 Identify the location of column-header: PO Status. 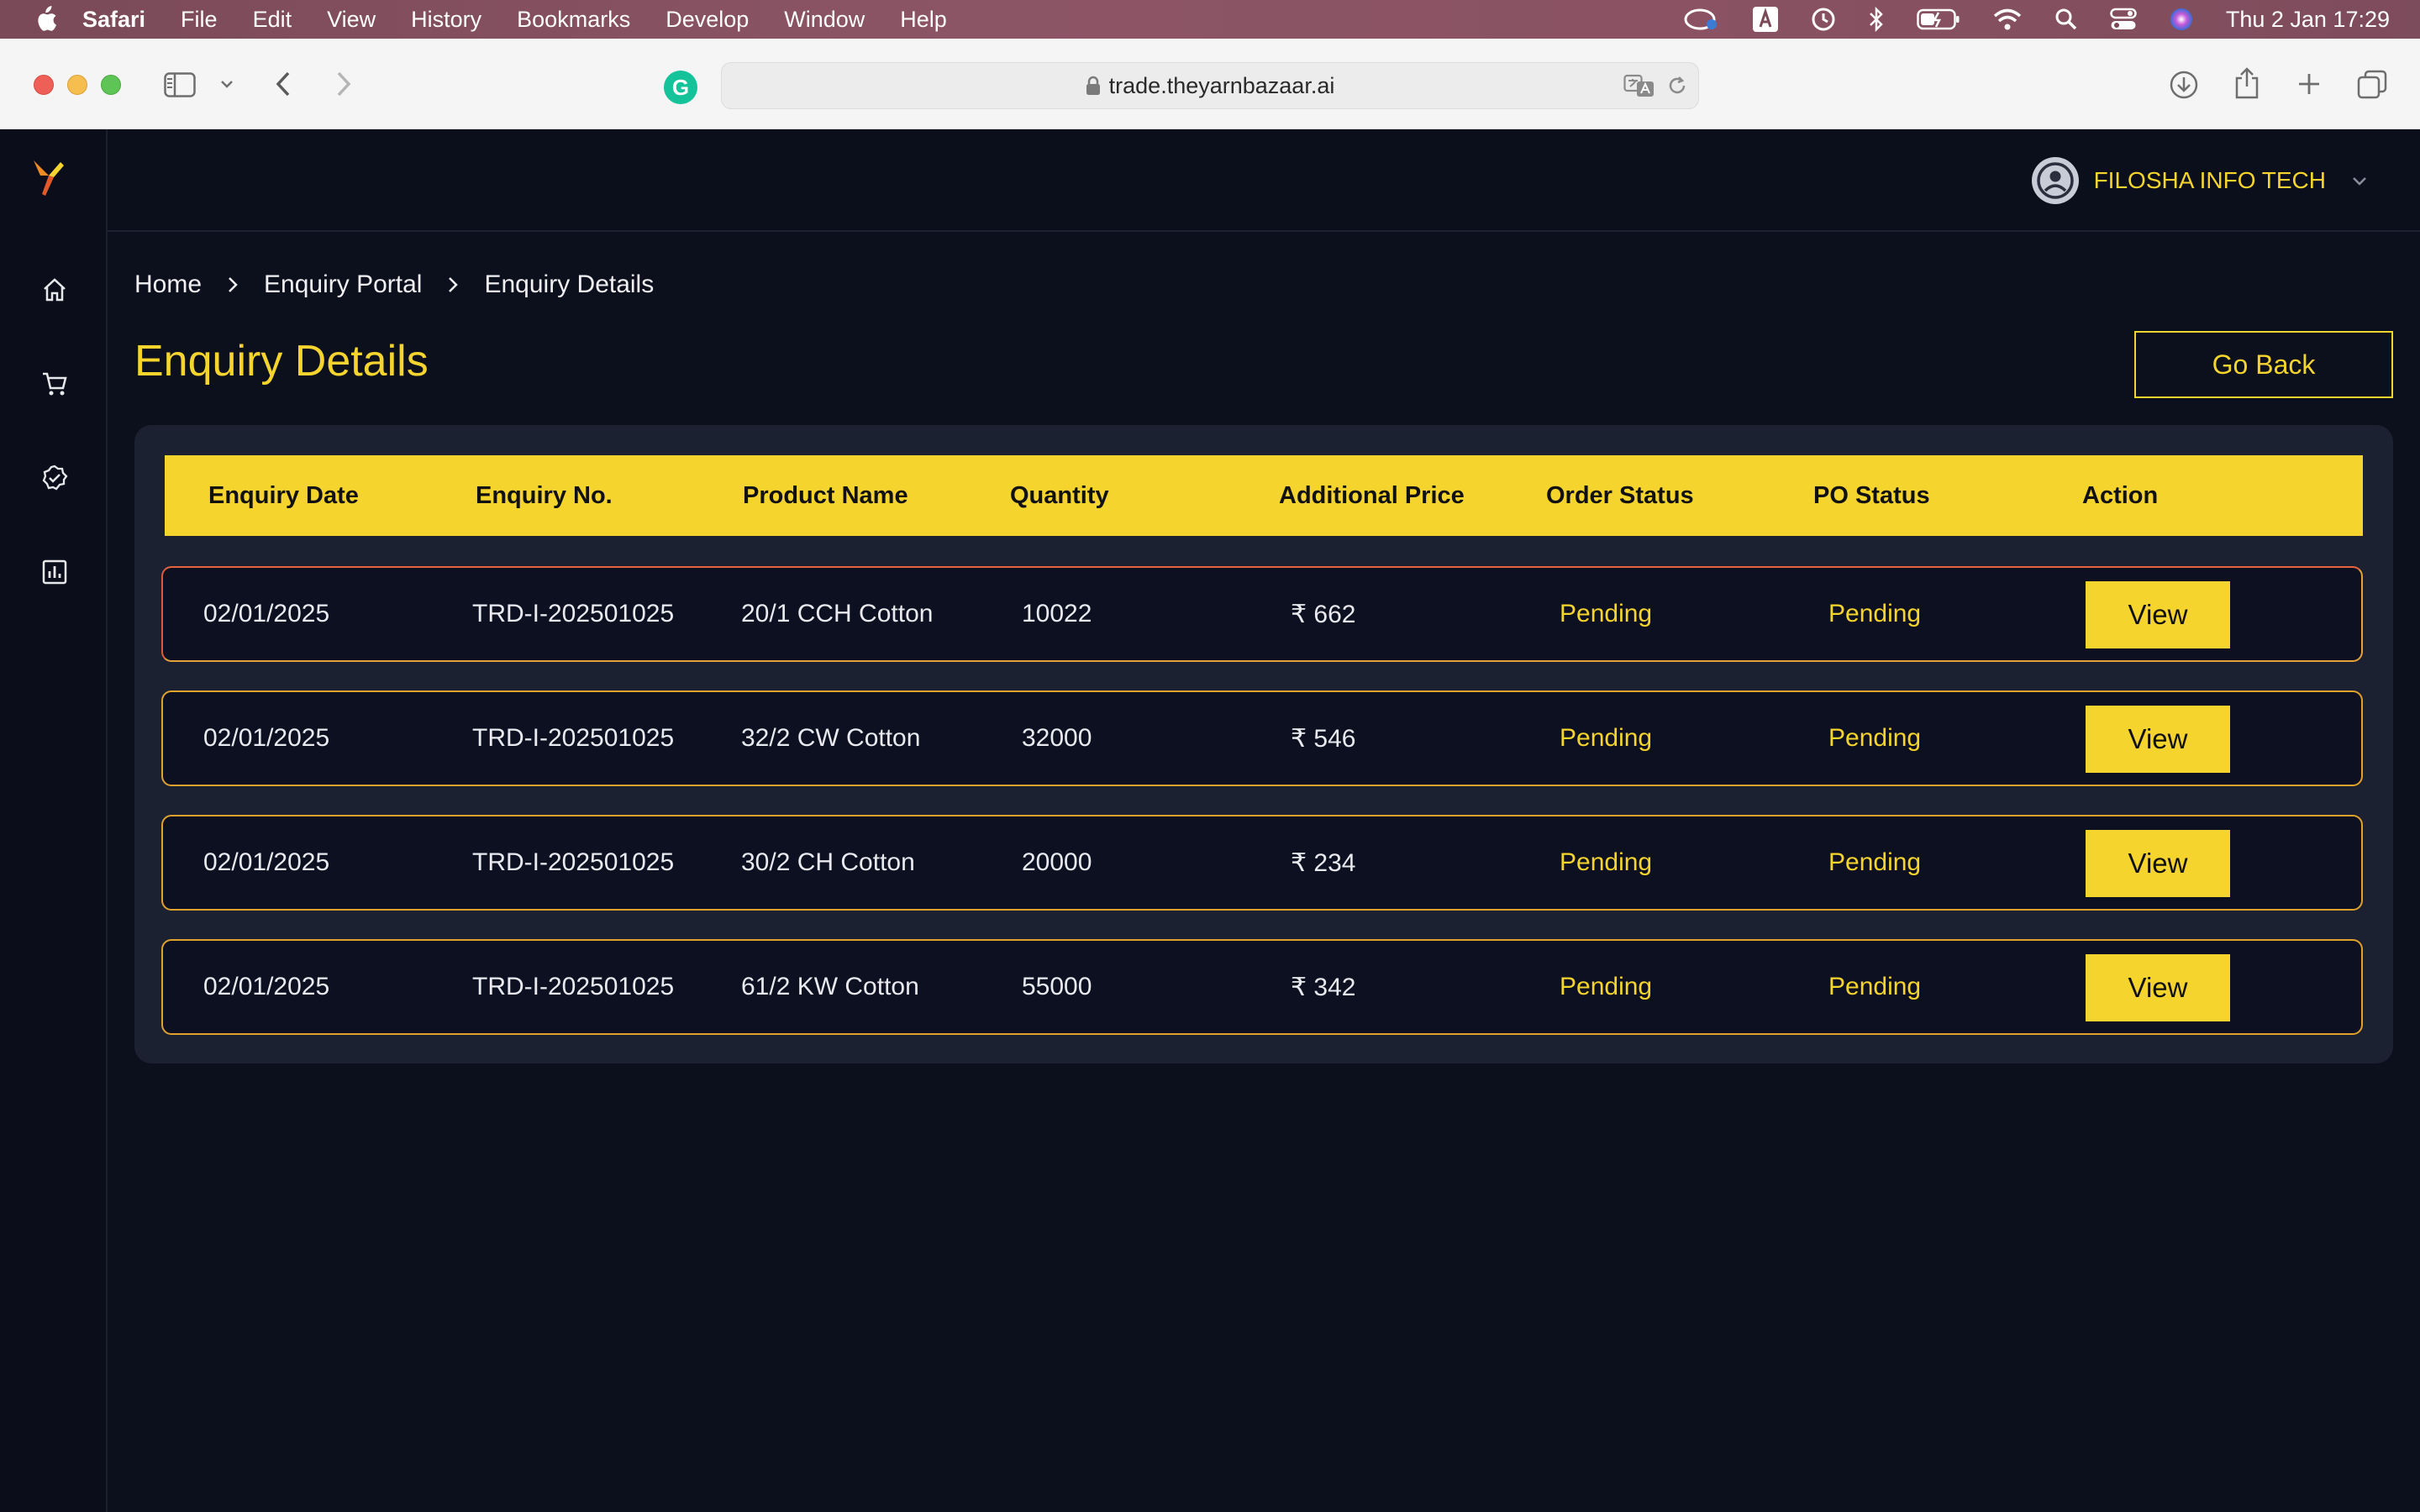
(1871, 495).